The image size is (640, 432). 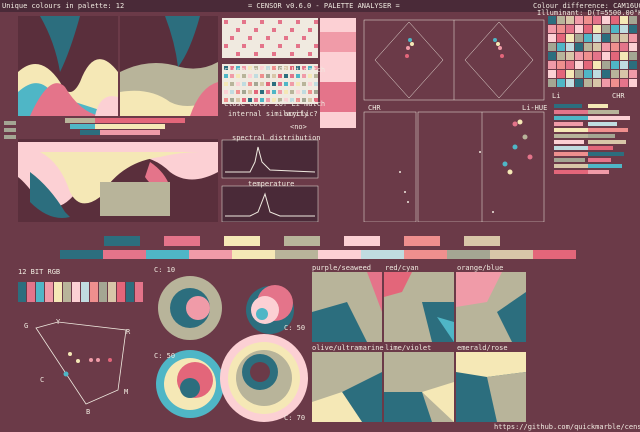 I want to click on app-title: = CENSOR v0.6.0 - PALETTE ANALYSER =, so click(x=324, y=6).